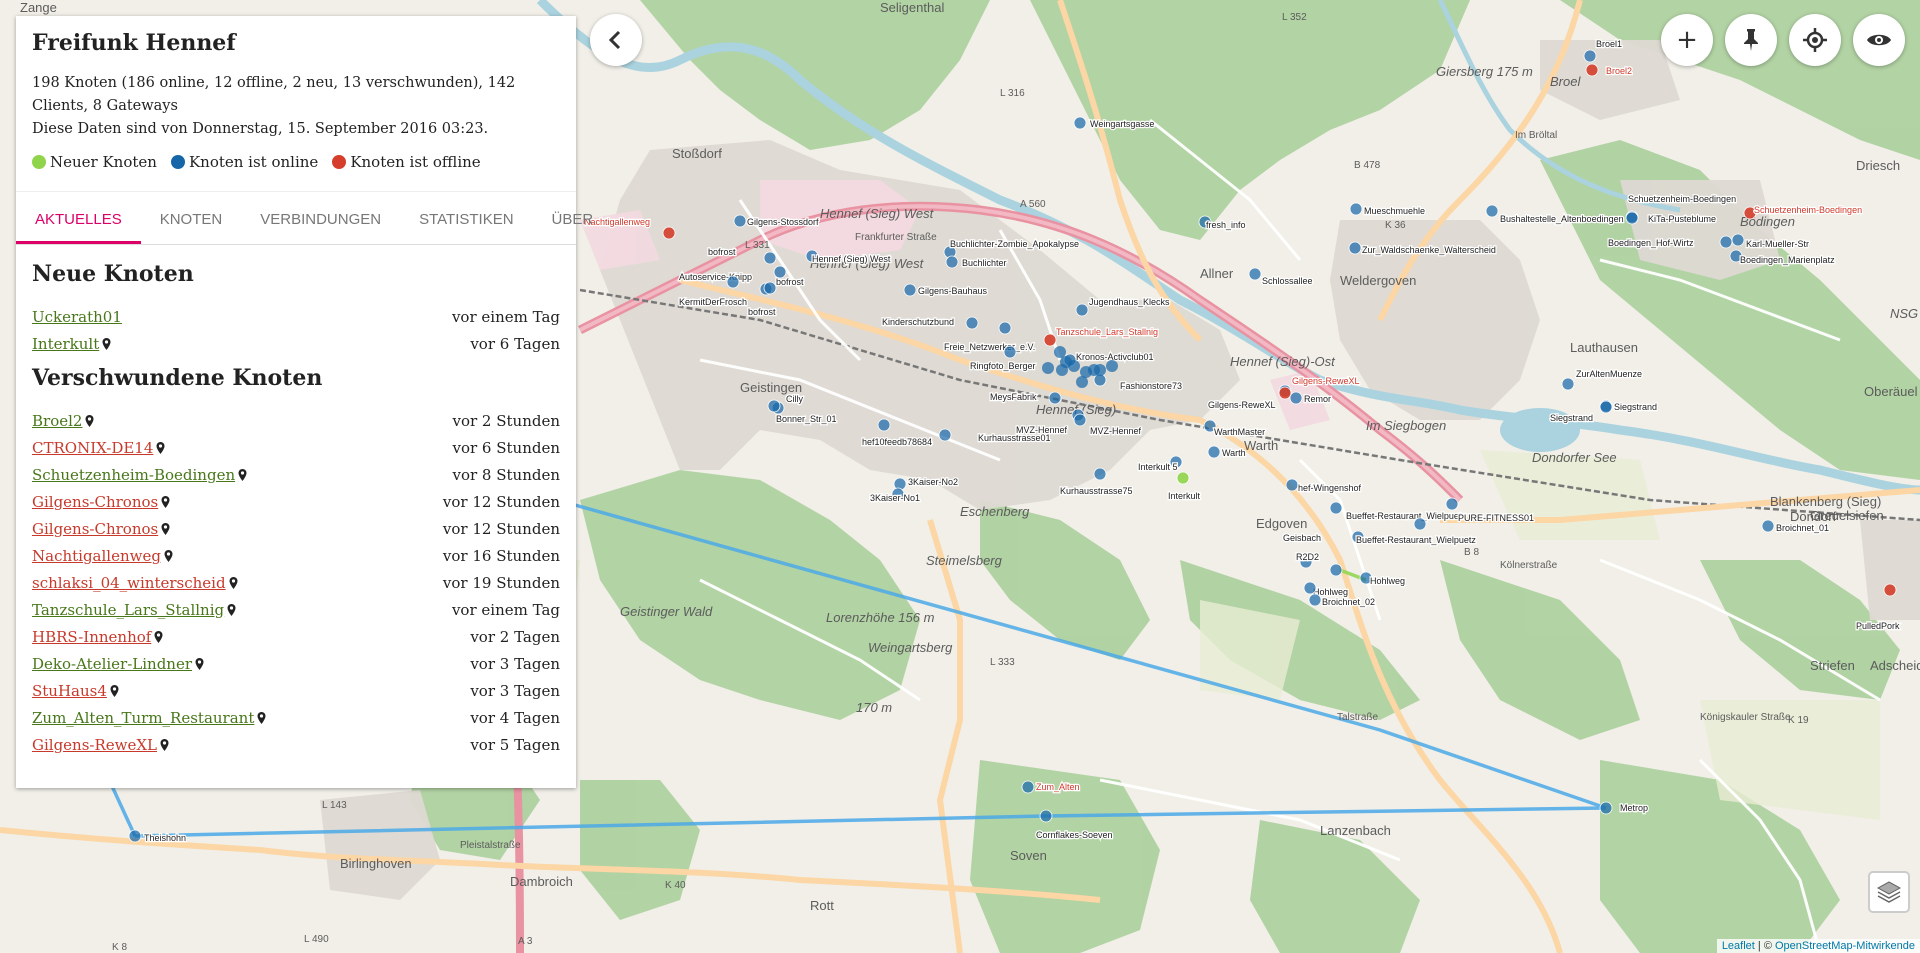 The width and height of the screenshot is (1920, 953). Describe the element at coordinates (320, 227) in the screenshot. I see `tab-verbindungen: VERBINDUNGEN` at that location.